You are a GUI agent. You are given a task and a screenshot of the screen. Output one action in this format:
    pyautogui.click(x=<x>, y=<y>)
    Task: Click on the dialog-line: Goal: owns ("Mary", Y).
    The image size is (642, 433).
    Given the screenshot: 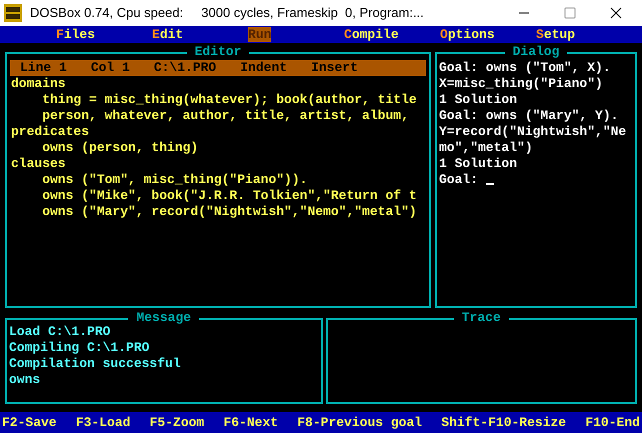 What is the action you would take?
    pyautogui.click(x=529, y=116)
    